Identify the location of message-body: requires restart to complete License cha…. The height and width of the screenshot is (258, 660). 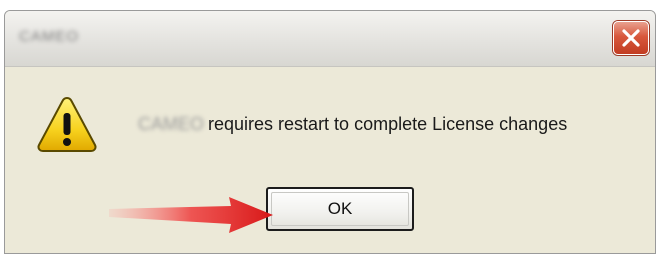
(388, 124).